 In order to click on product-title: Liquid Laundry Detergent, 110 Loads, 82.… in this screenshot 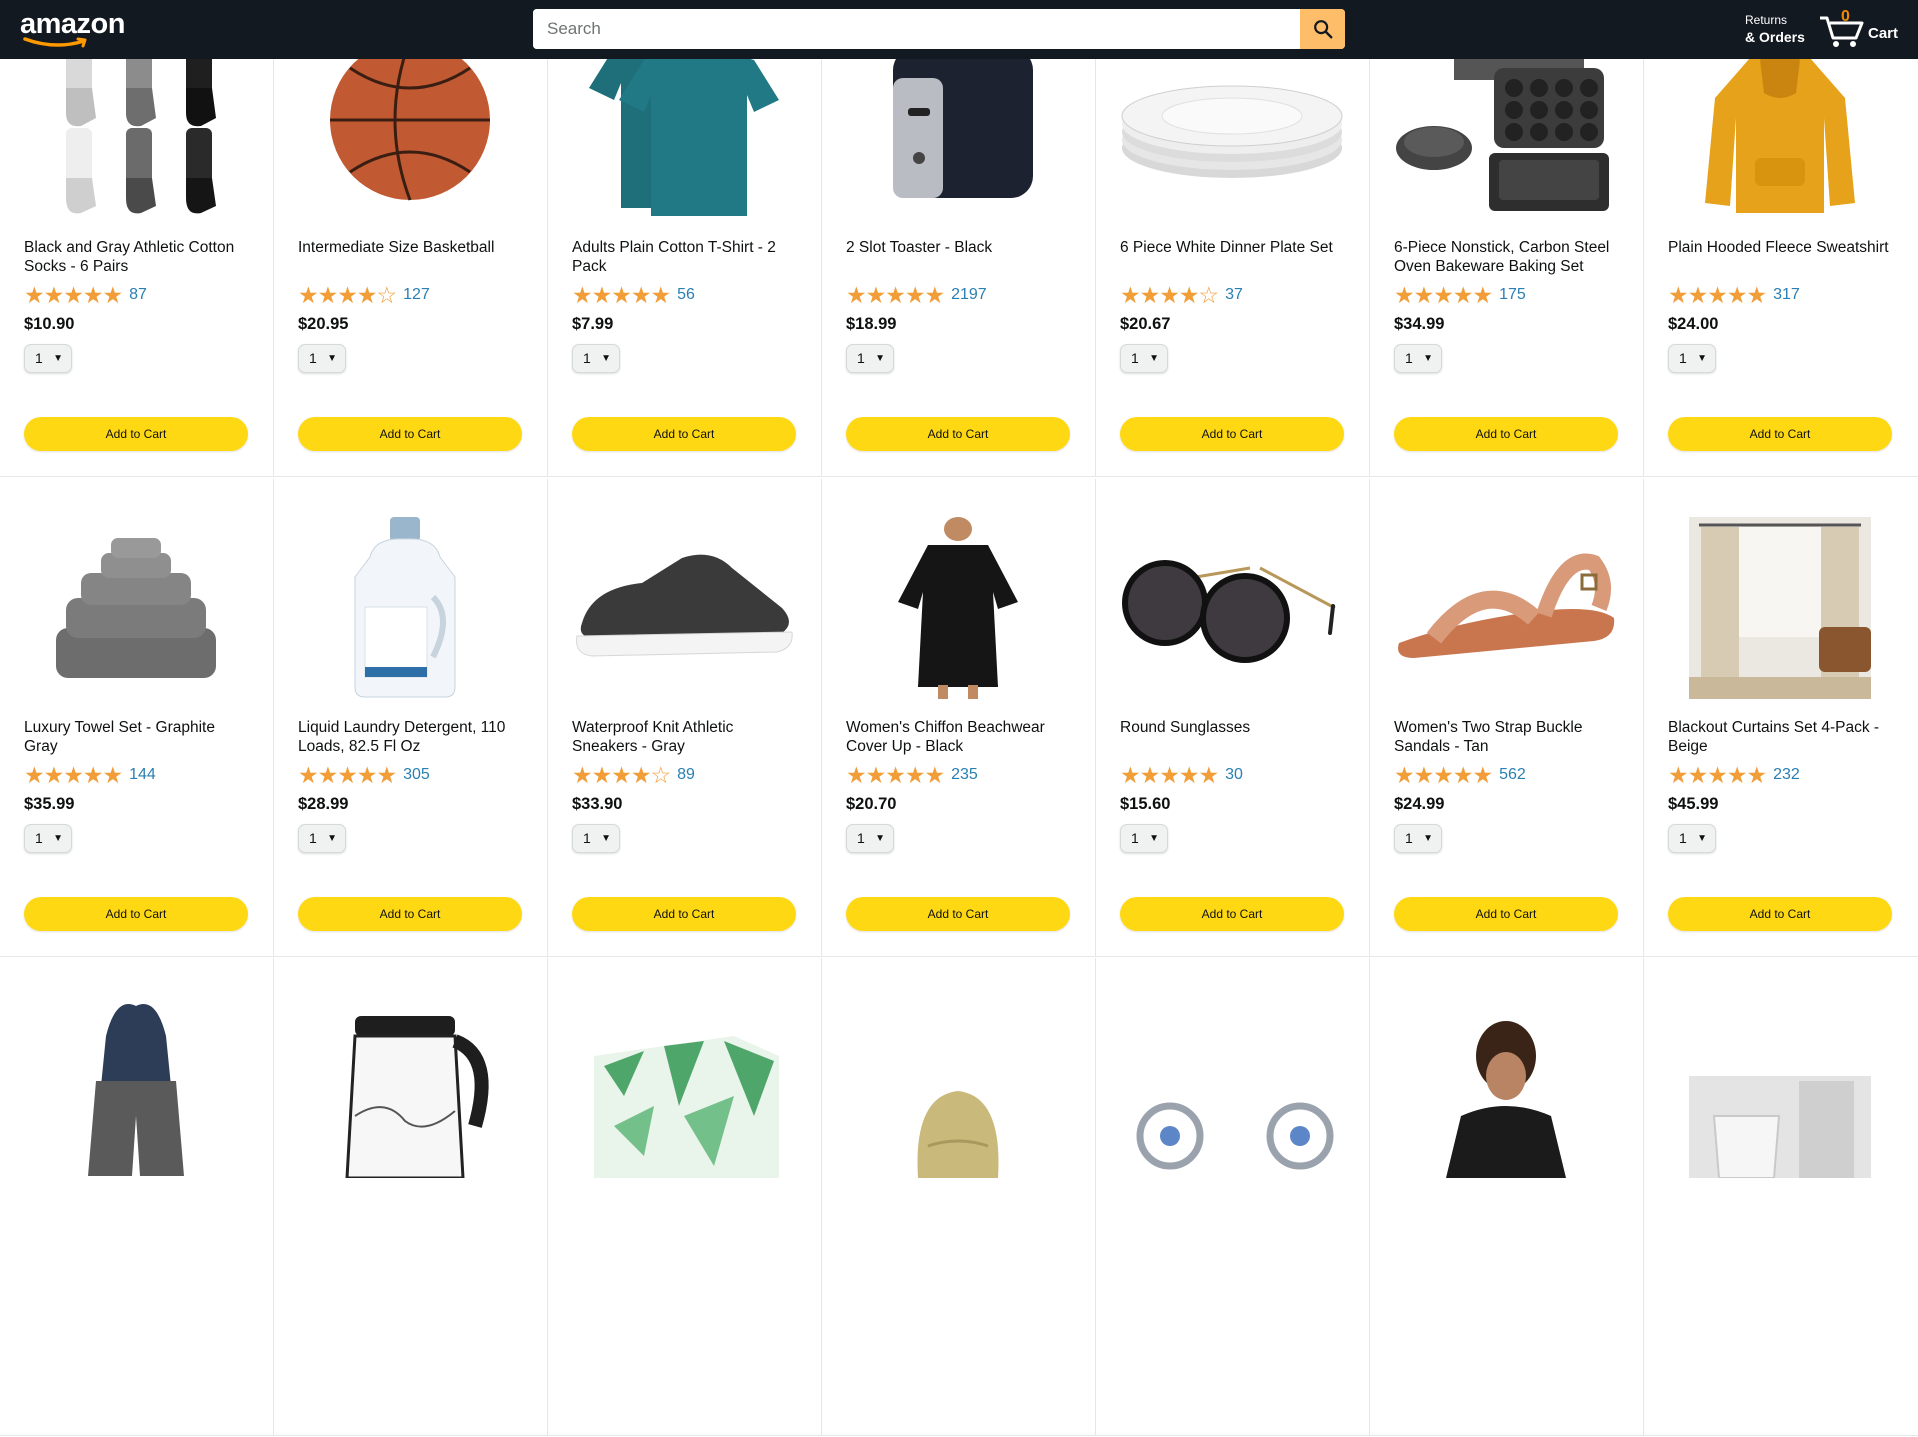, I will do `click(411, 737)`.